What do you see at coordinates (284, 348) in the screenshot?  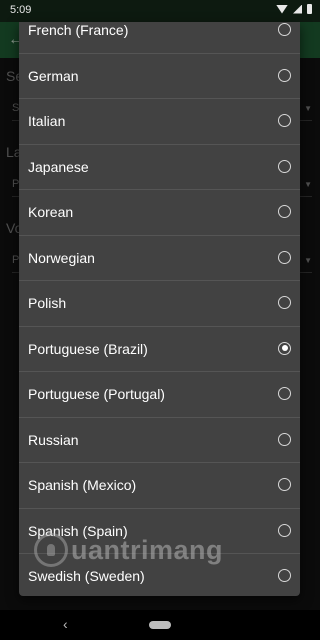 I see `radio-checked-icon` at bounding box center [284, 348].